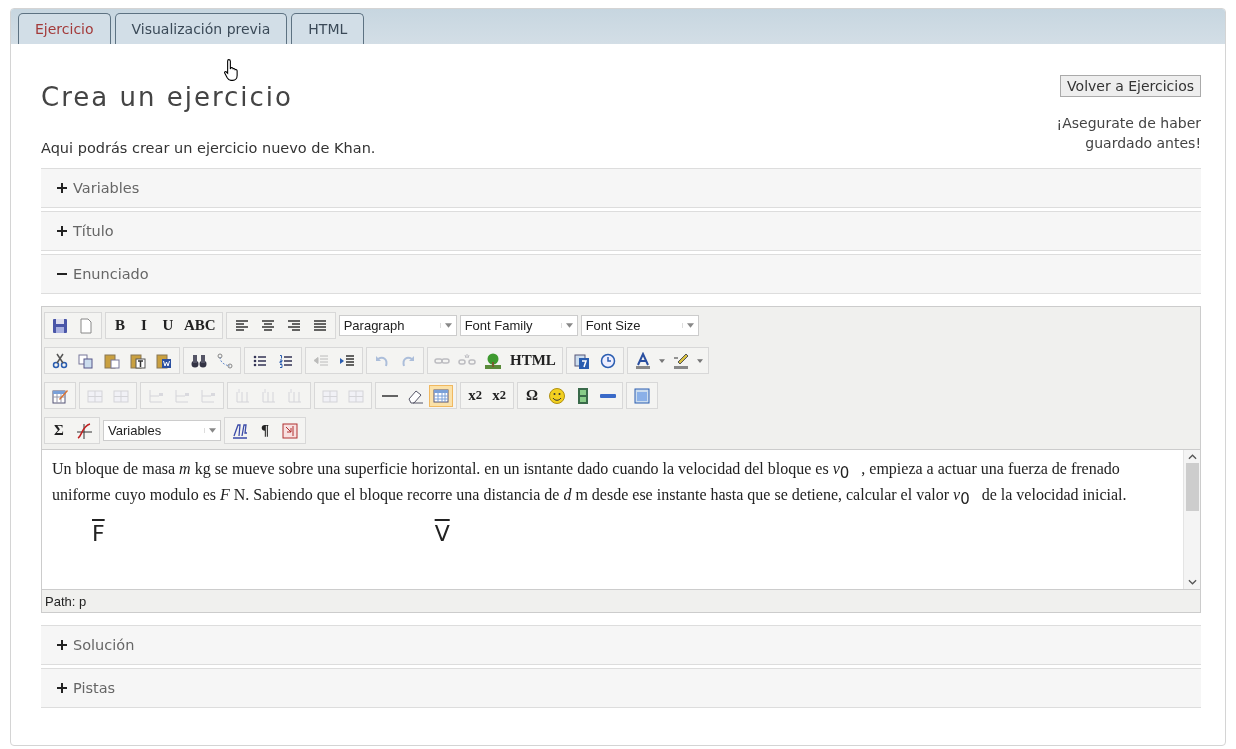  Describe the element at coordinates (390, 395) in the screenshot. I see `horizontal-line-icon` at that location.